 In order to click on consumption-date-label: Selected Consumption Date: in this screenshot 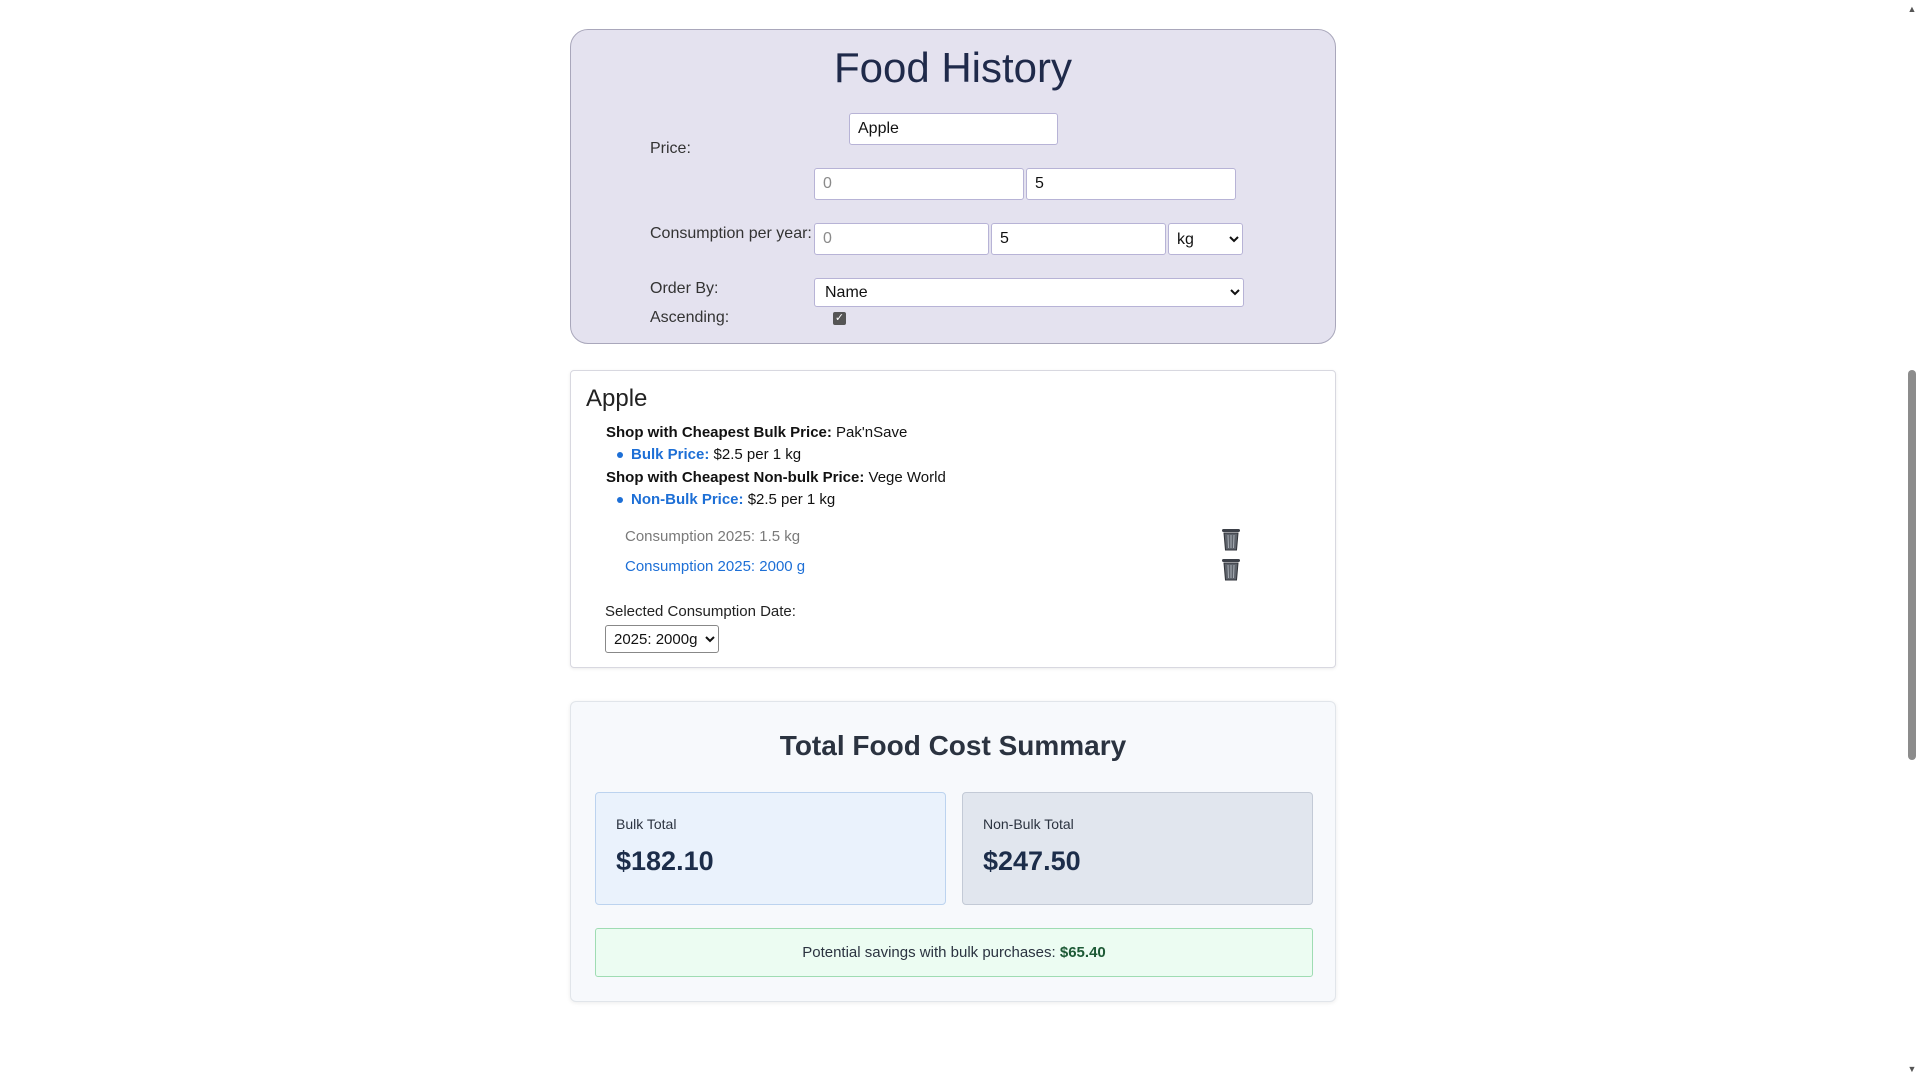, I will do `click(700, 611)`.